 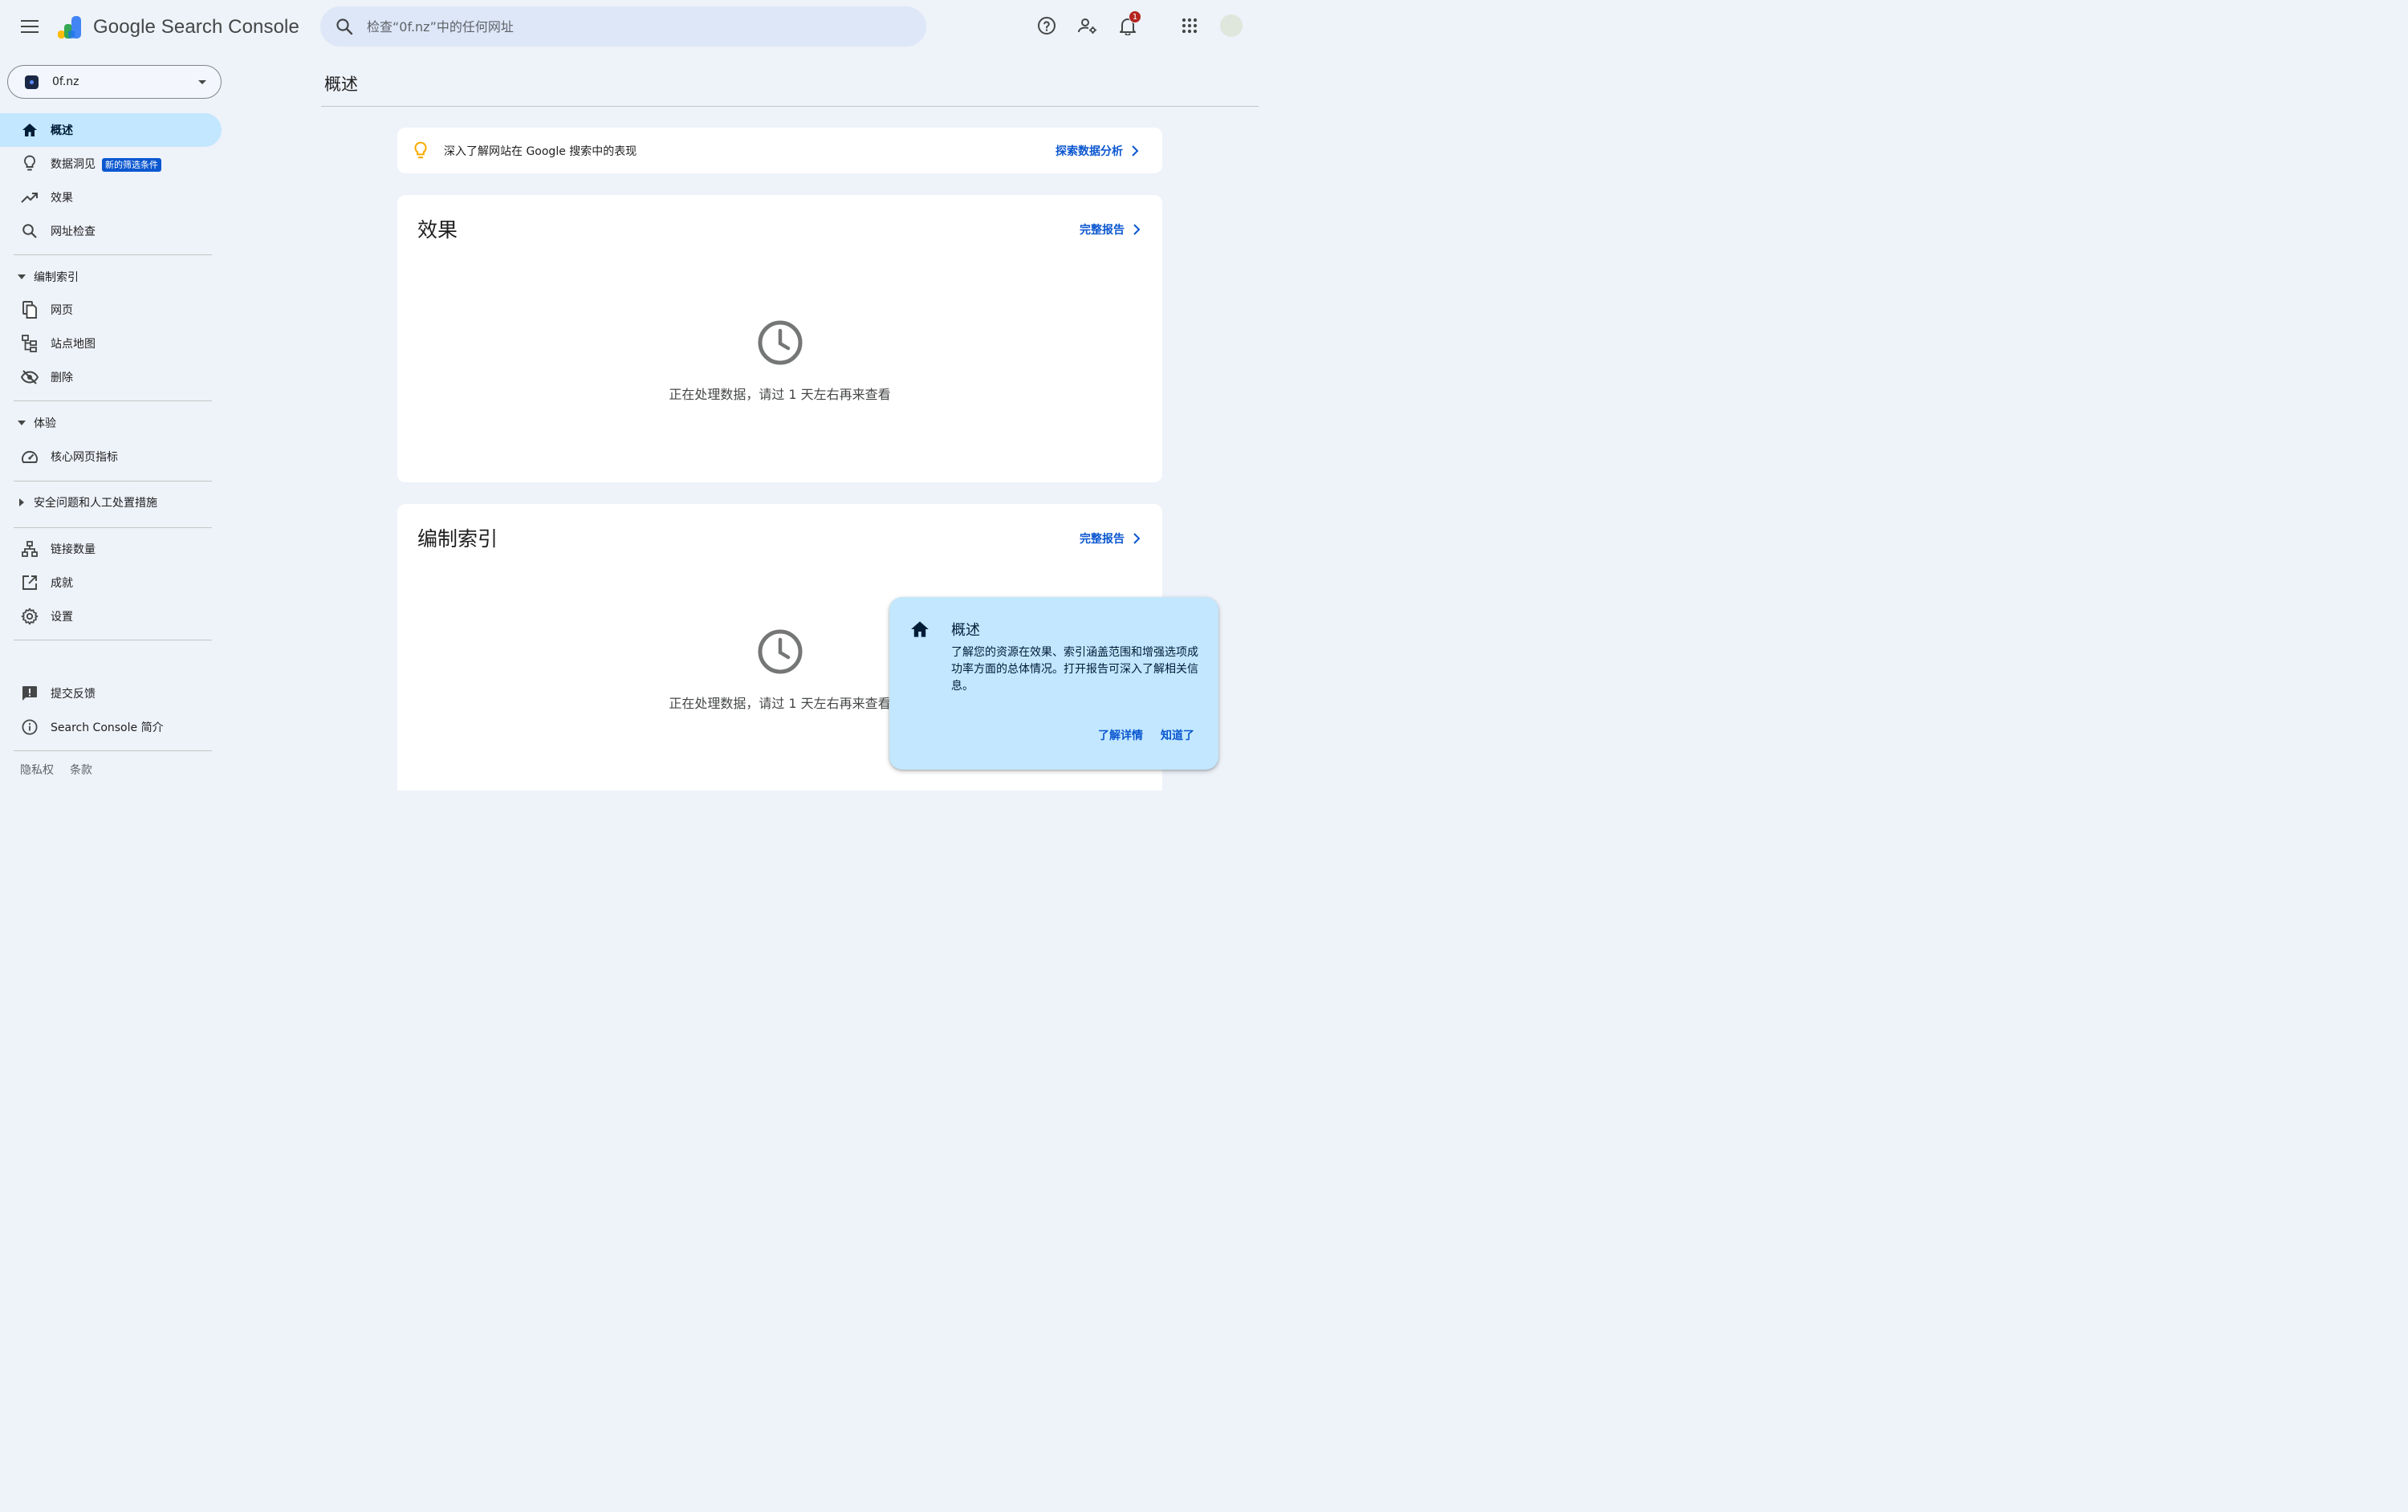 I want to click on app-title: Google Search Console, so click(x=196, y=27).